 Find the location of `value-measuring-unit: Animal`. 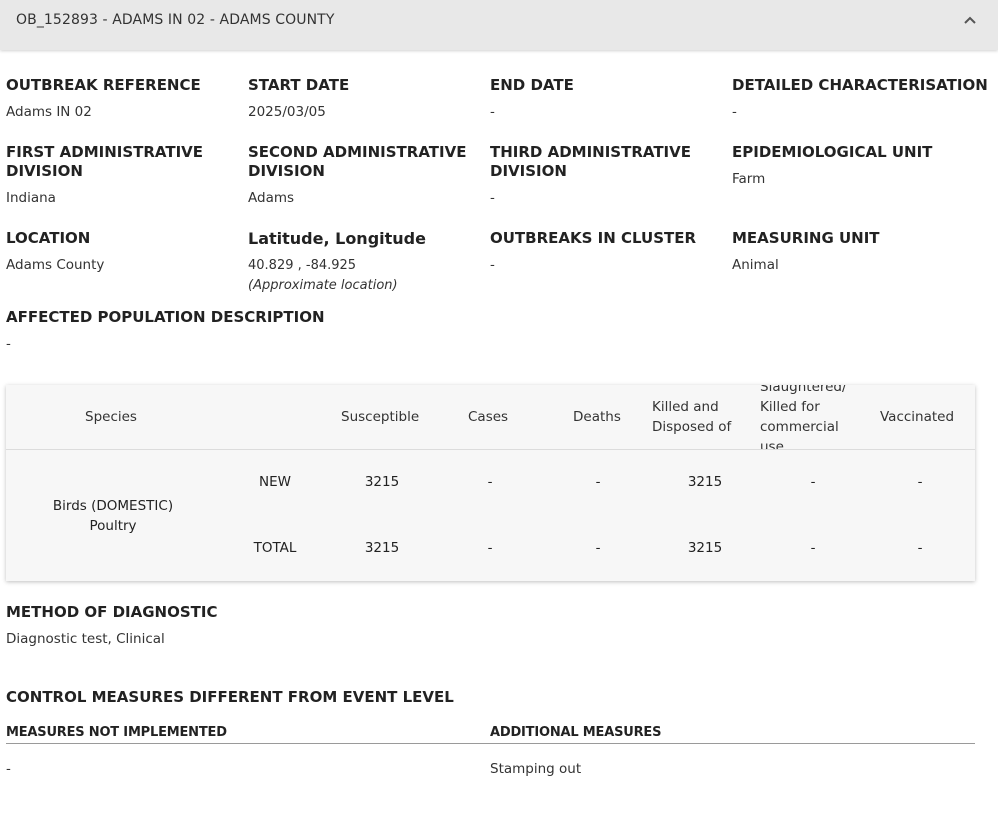

value-measuring-unit: Animal is located at coordinates (755, 265).